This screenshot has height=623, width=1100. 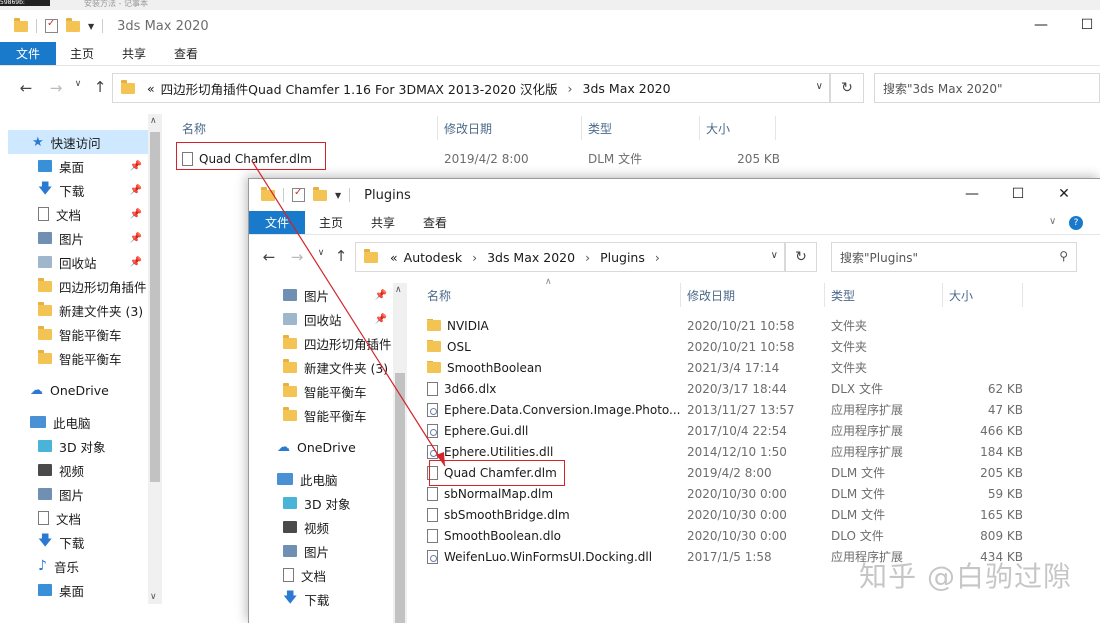 I want to click on arrow-line, so click(x=348, y=313).